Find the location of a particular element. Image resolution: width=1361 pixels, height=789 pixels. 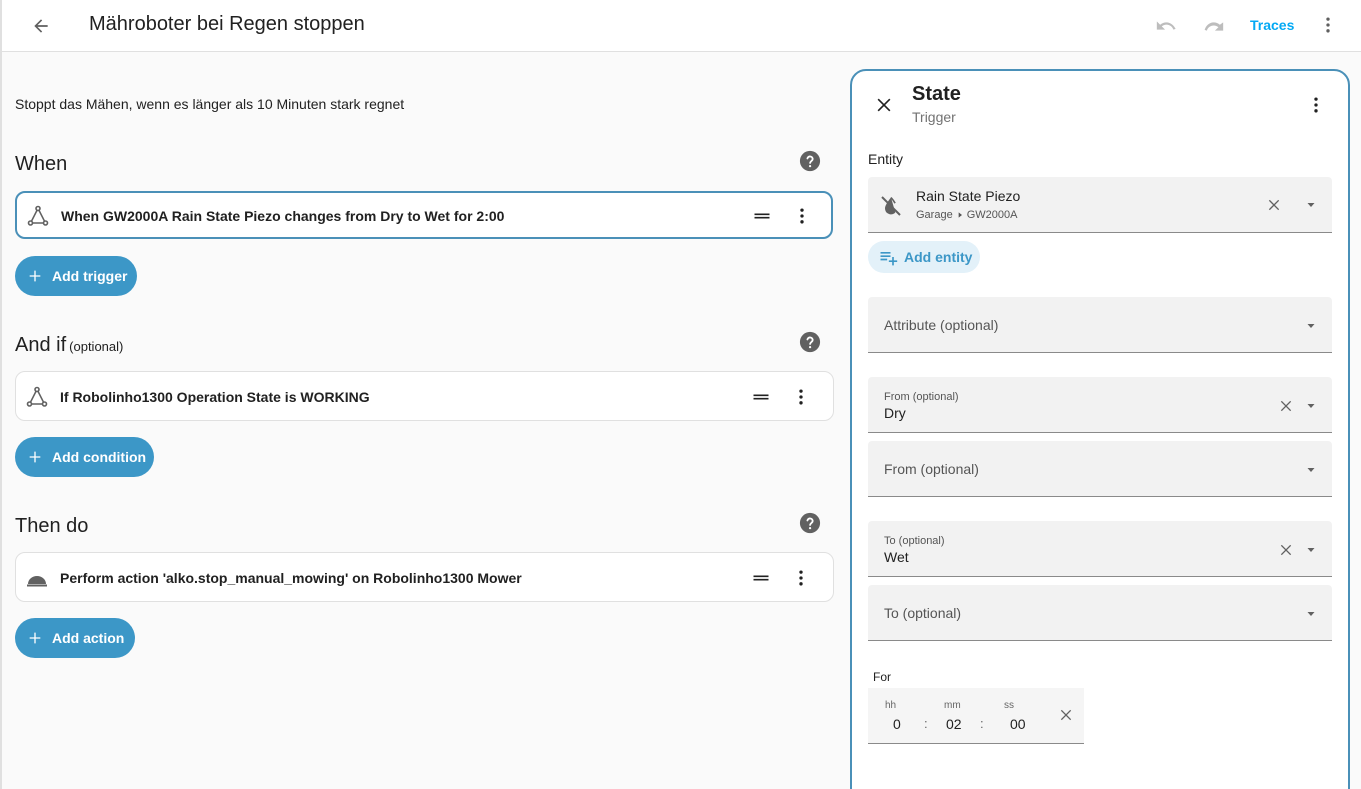

panel-title: State is located at coordinates (936, 94).